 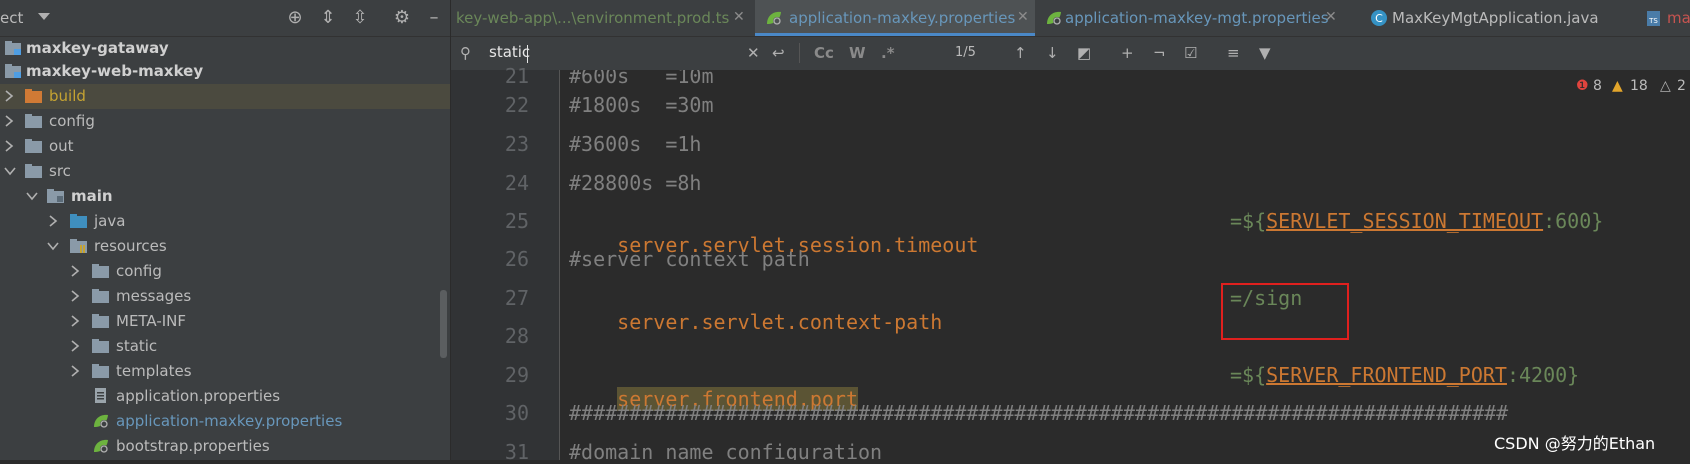 What do you see at coordinates (593, 18) in the screenshot?
I see `tab-label: key-web-app\...\environment.prod.ts` at bounding box center [593, 18].